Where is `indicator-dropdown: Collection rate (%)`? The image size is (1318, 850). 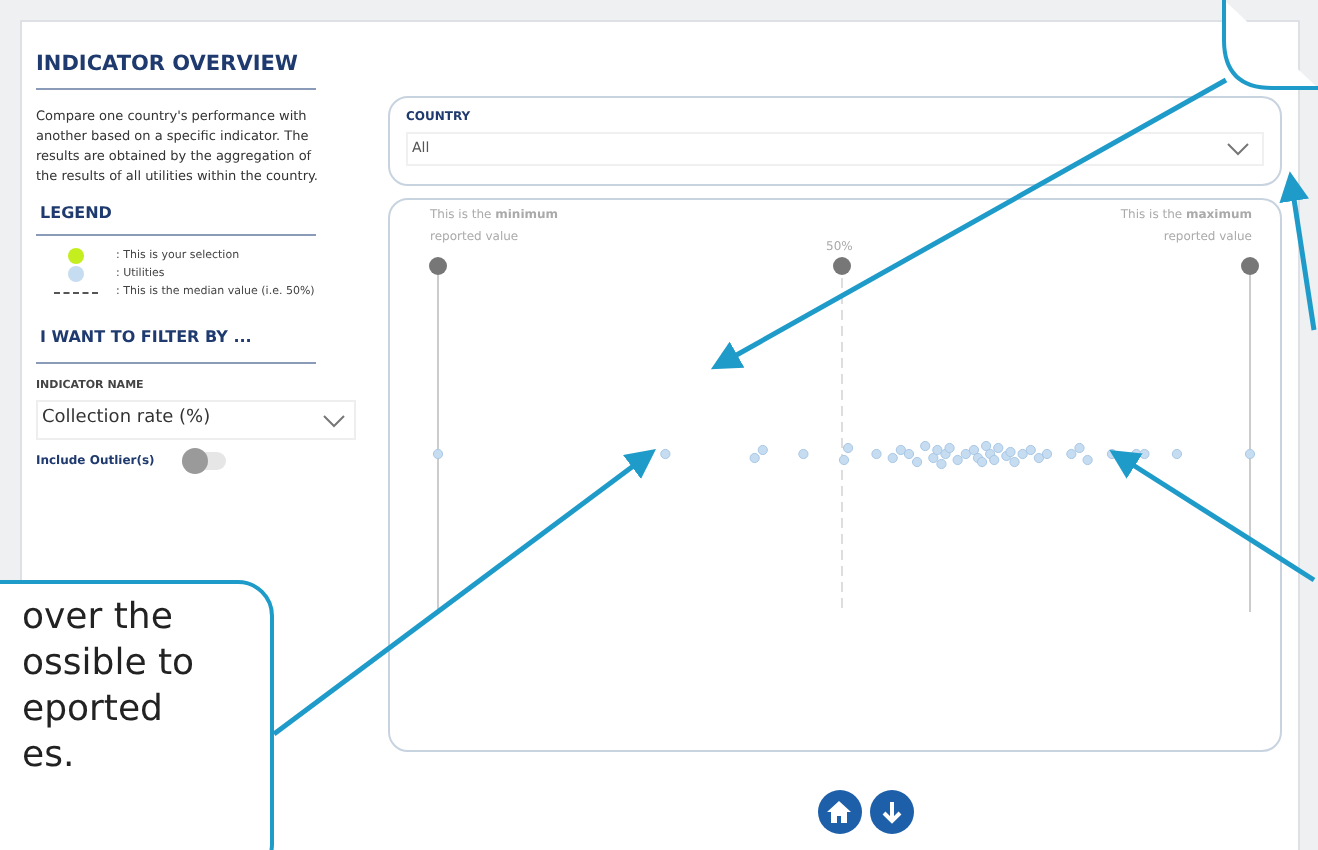
indicator-dropdown: Collection rate (%) is located at coordinates (196, 420).